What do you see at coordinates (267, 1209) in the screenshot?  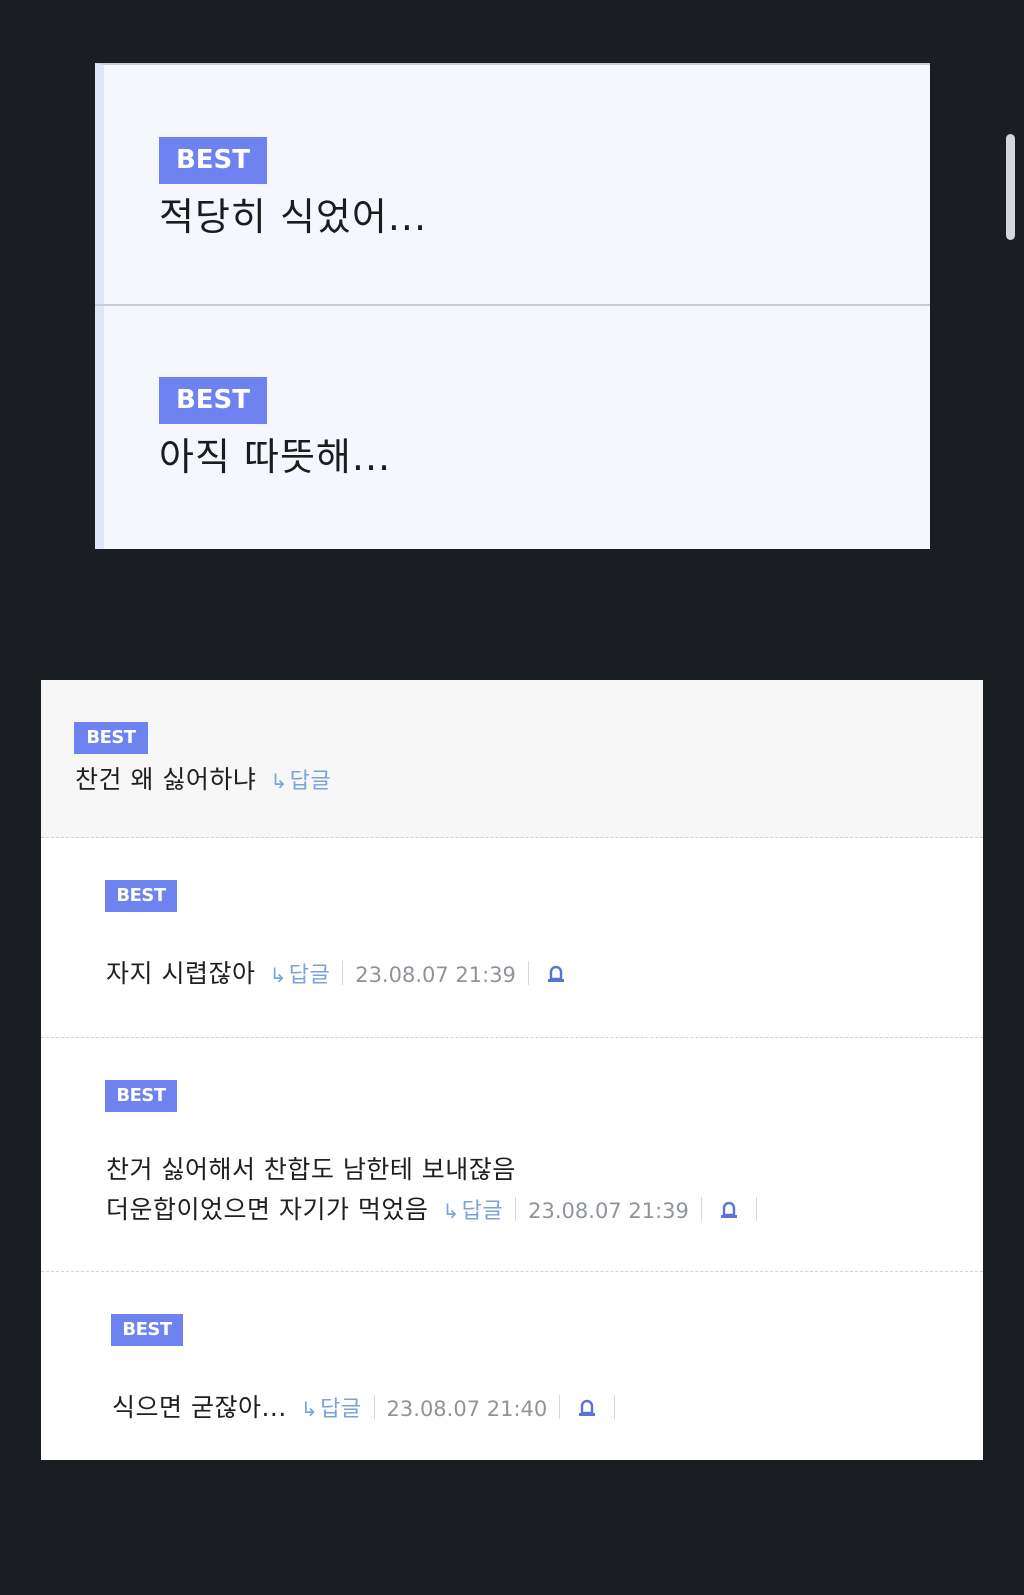 I see `comment-text: 더운합이었으면 자기가 먹었음` at bounding box center [267, 1209].